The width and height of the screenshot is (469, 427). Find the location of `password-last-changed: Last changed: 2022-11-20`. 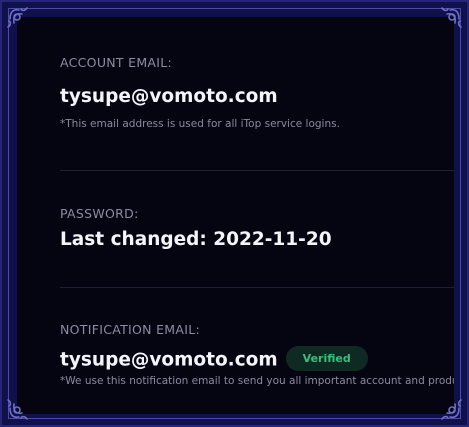

password-last-changed: Last changed: 2022-11-20 is located at coordinates (196, 239).